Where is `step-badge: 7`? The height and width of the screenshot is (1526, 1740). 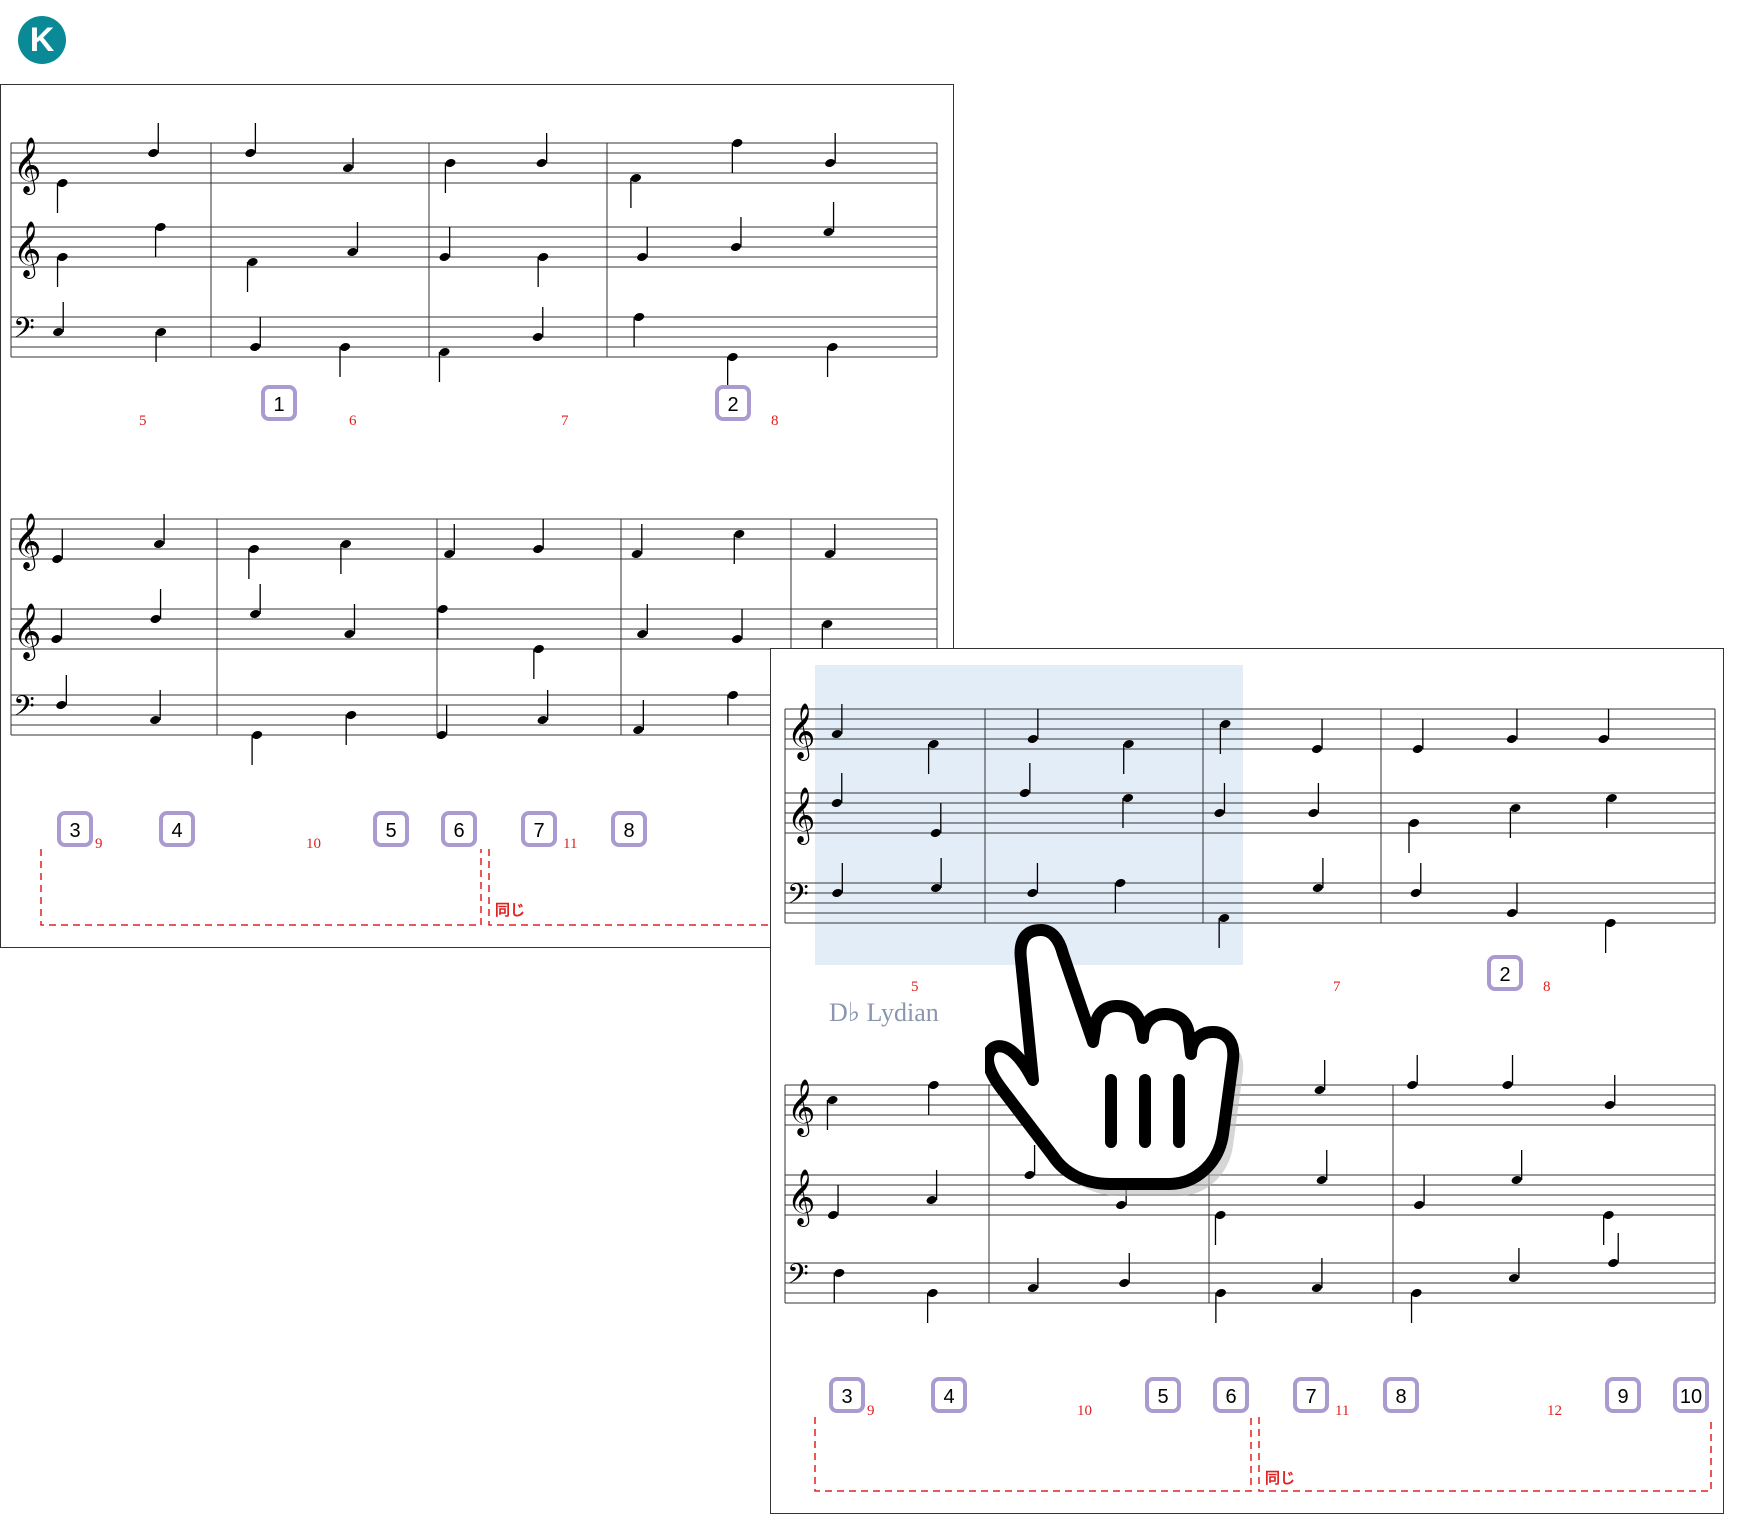
step-badge: 7 is located at coordinates (1311, 1395).